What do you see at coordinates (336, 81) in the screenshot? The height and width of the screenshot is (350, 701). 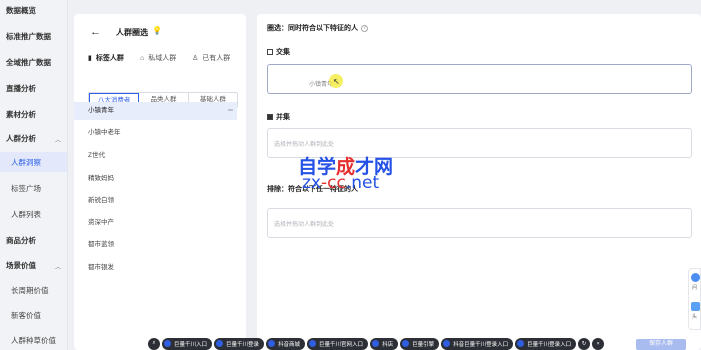 I see `cursor-icon: ↖` at bounding box center [336, 81].